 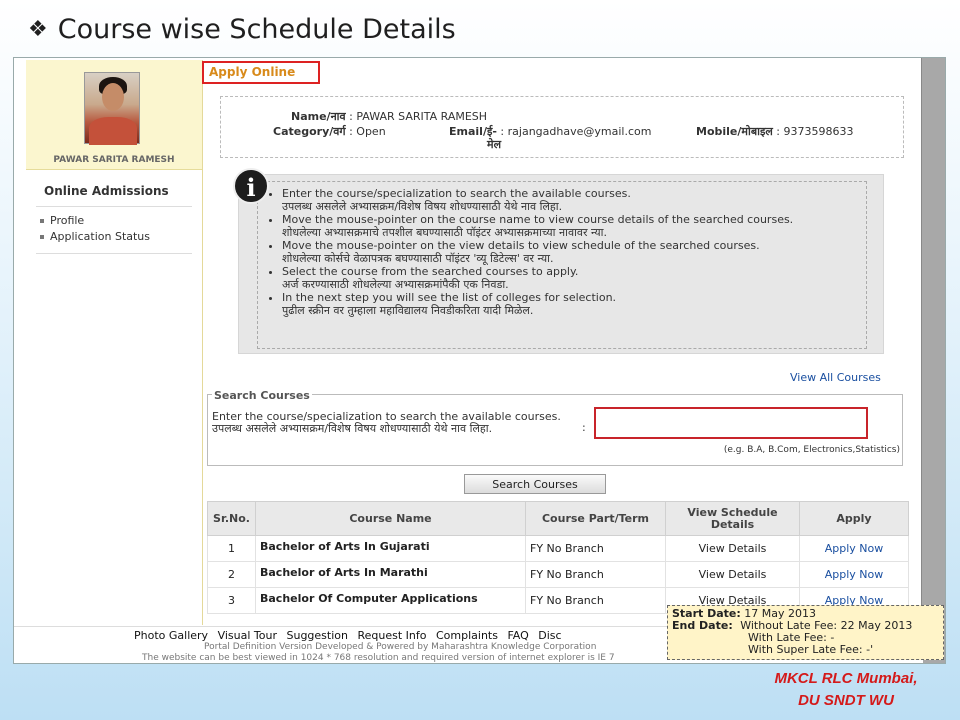 I want to click on footer-link-photo-gallery: Photo Gallery, so click(x=171, y=635).